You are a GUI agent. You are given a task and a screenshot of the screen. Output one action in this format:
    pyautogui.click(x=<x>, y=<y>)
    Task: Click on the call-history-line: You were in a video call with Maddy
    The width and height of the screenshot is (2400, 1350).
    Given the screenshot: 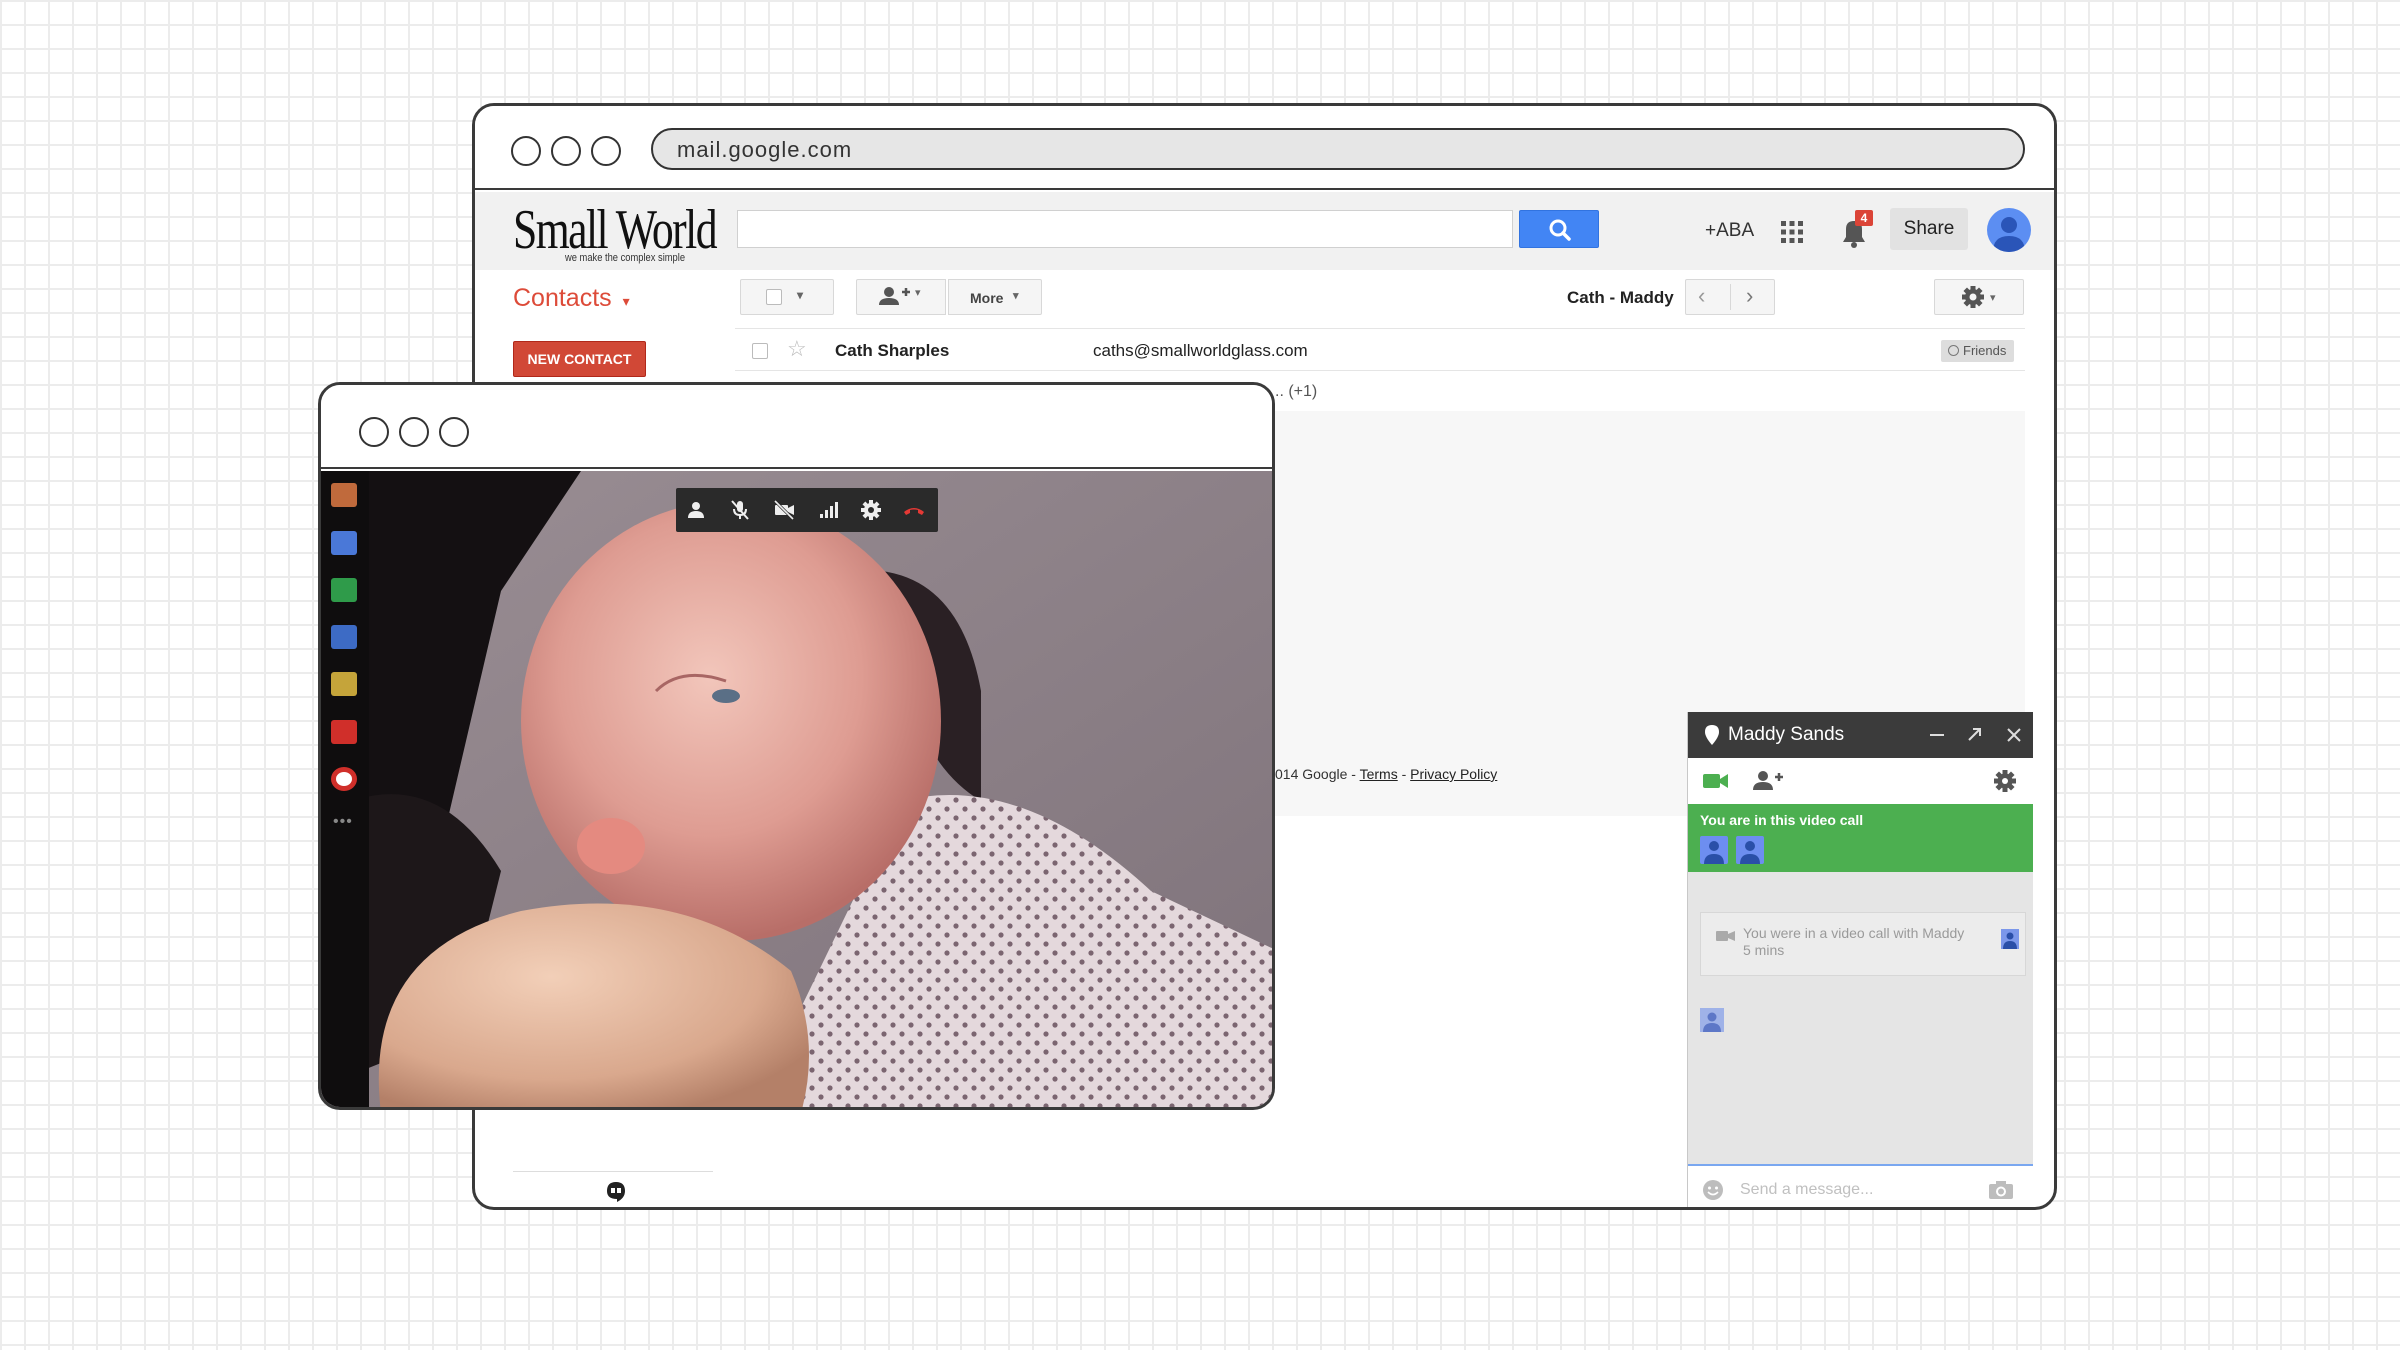 What is the action you would take?
    pyautogui.click(x=1854, y=933)
    